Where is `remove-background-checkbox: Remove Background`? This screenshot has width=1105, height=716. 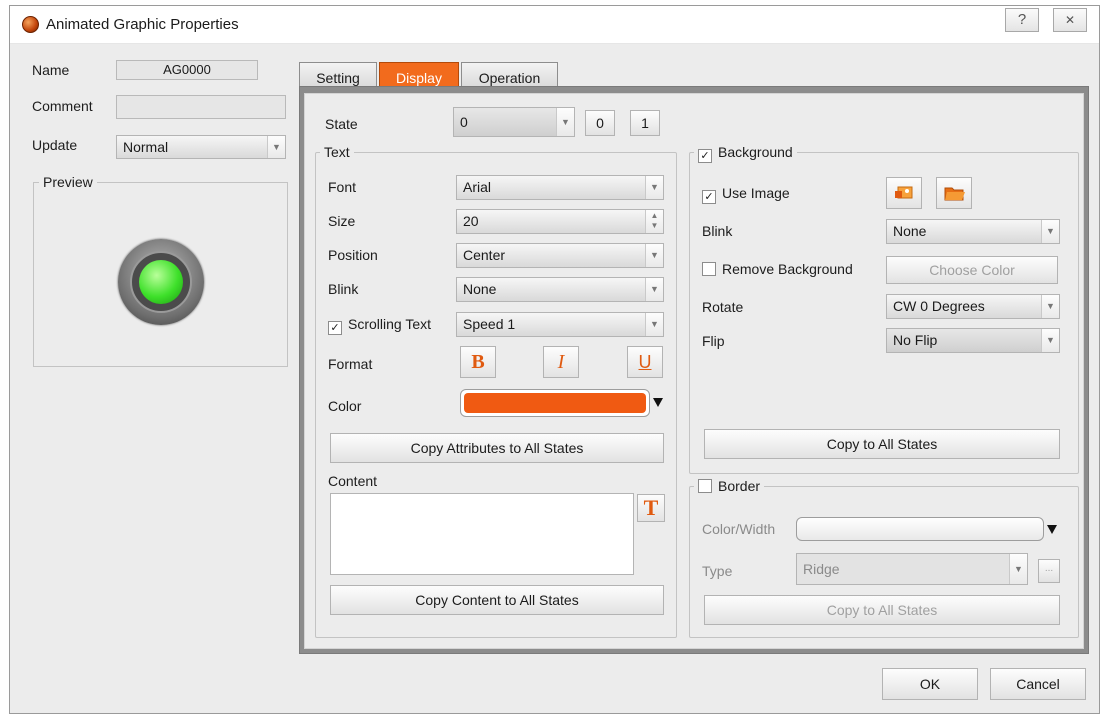
remove-background-checkbox: Remove Background is located at coordinates (777, 269).